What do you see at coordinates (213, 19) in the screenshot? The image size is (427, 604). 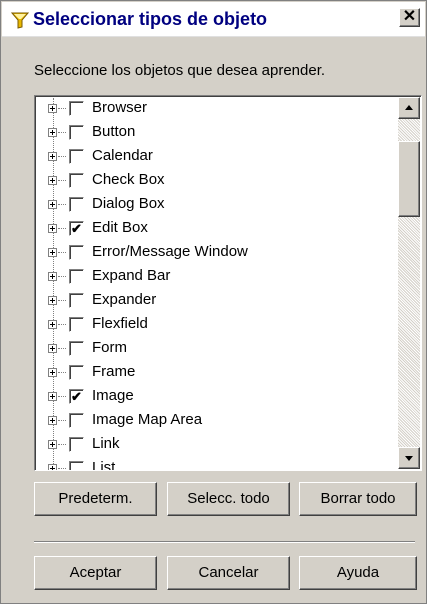 I see `title-bar: Seleccionar tipos de objeto ✕` at bounding box center [213, 19].